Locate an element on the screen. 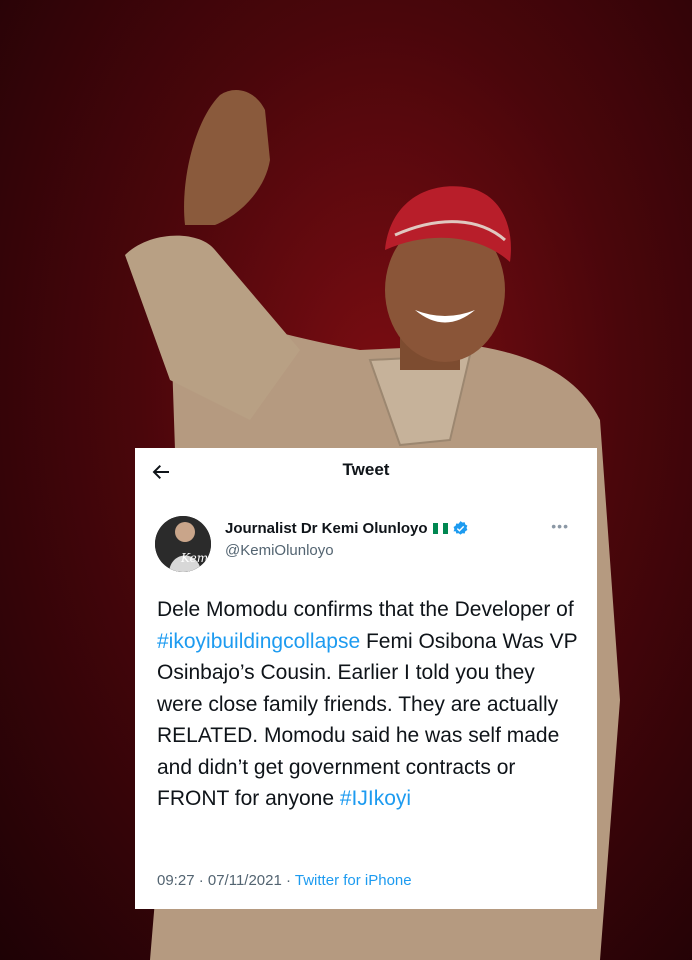  page-title: Tweet is located at coordinates (366, 469).